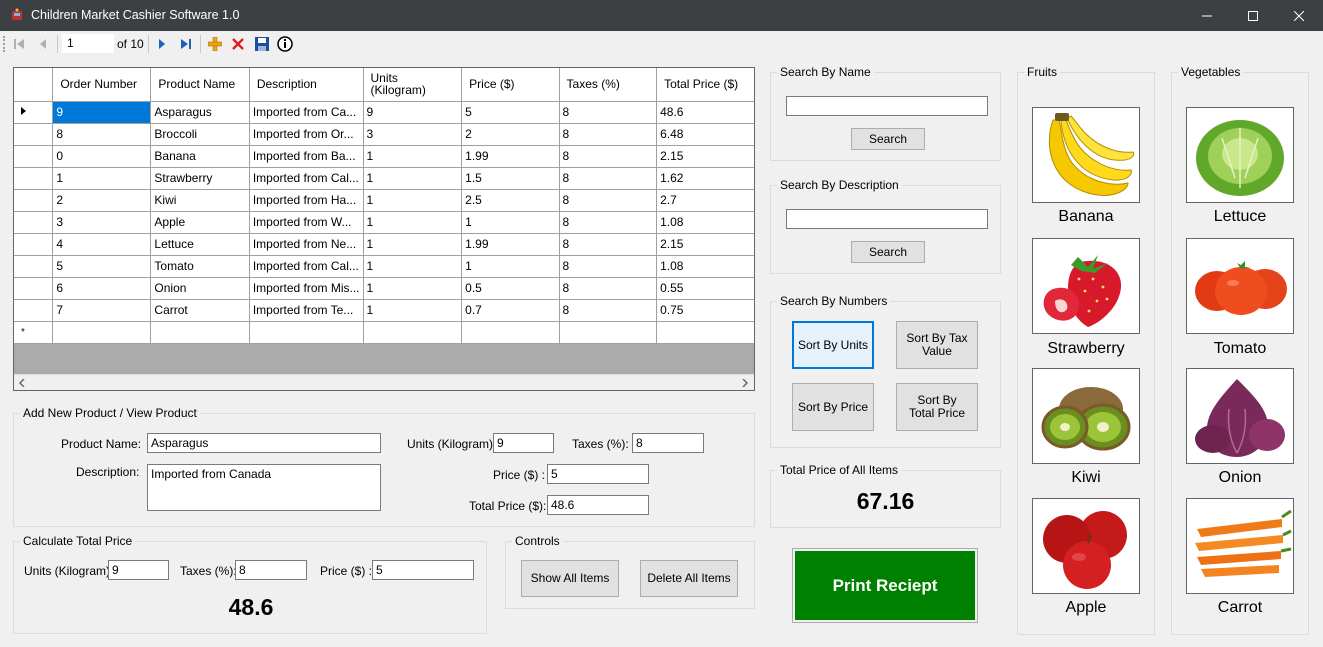  What do you see at coordinates (102, 310) in the screenshot?
I see `table-cell: 7` at bounding box center [102, 310].